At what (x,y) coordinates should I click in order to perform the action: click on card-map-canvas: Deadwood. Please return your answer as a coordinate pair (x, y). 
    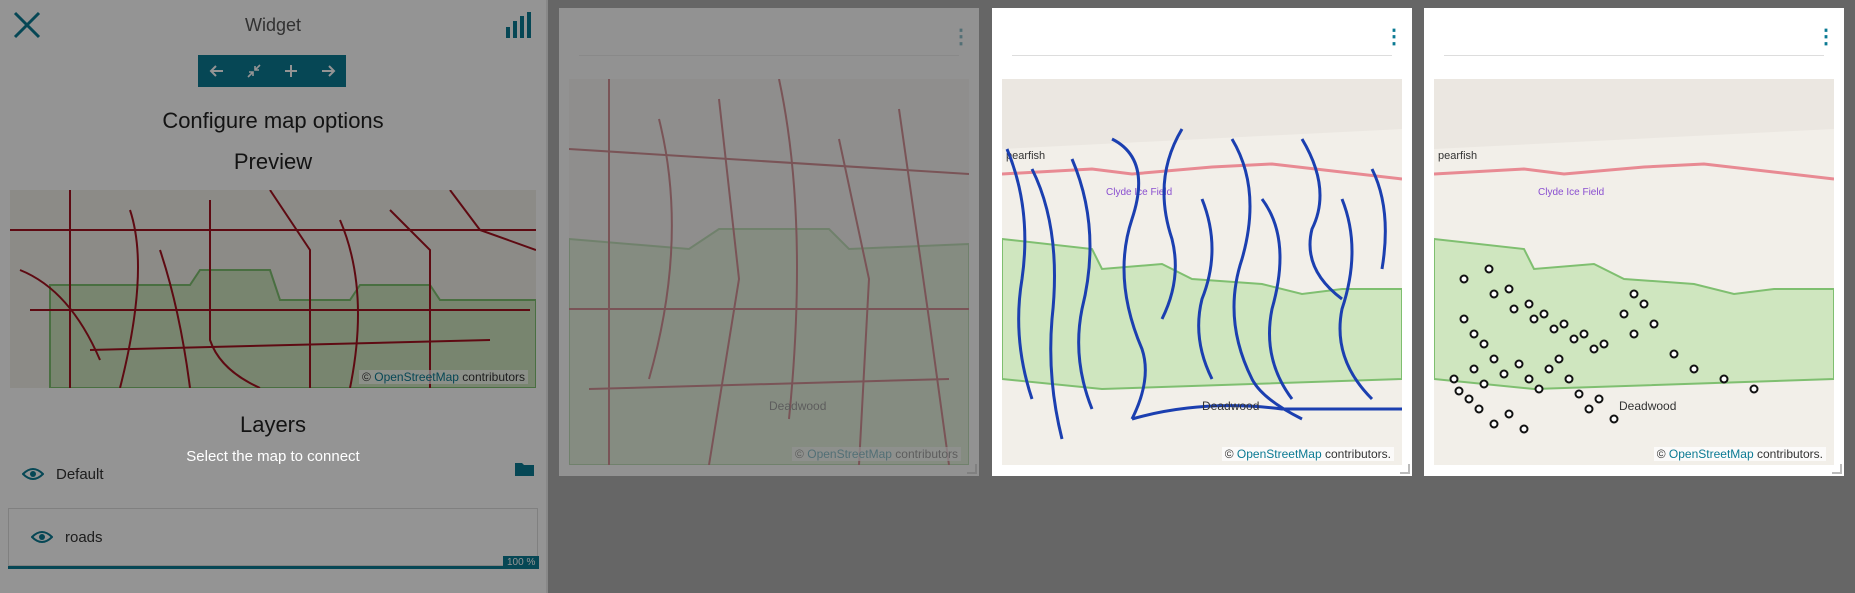
    Looking at the image, I should click on (769, 272).